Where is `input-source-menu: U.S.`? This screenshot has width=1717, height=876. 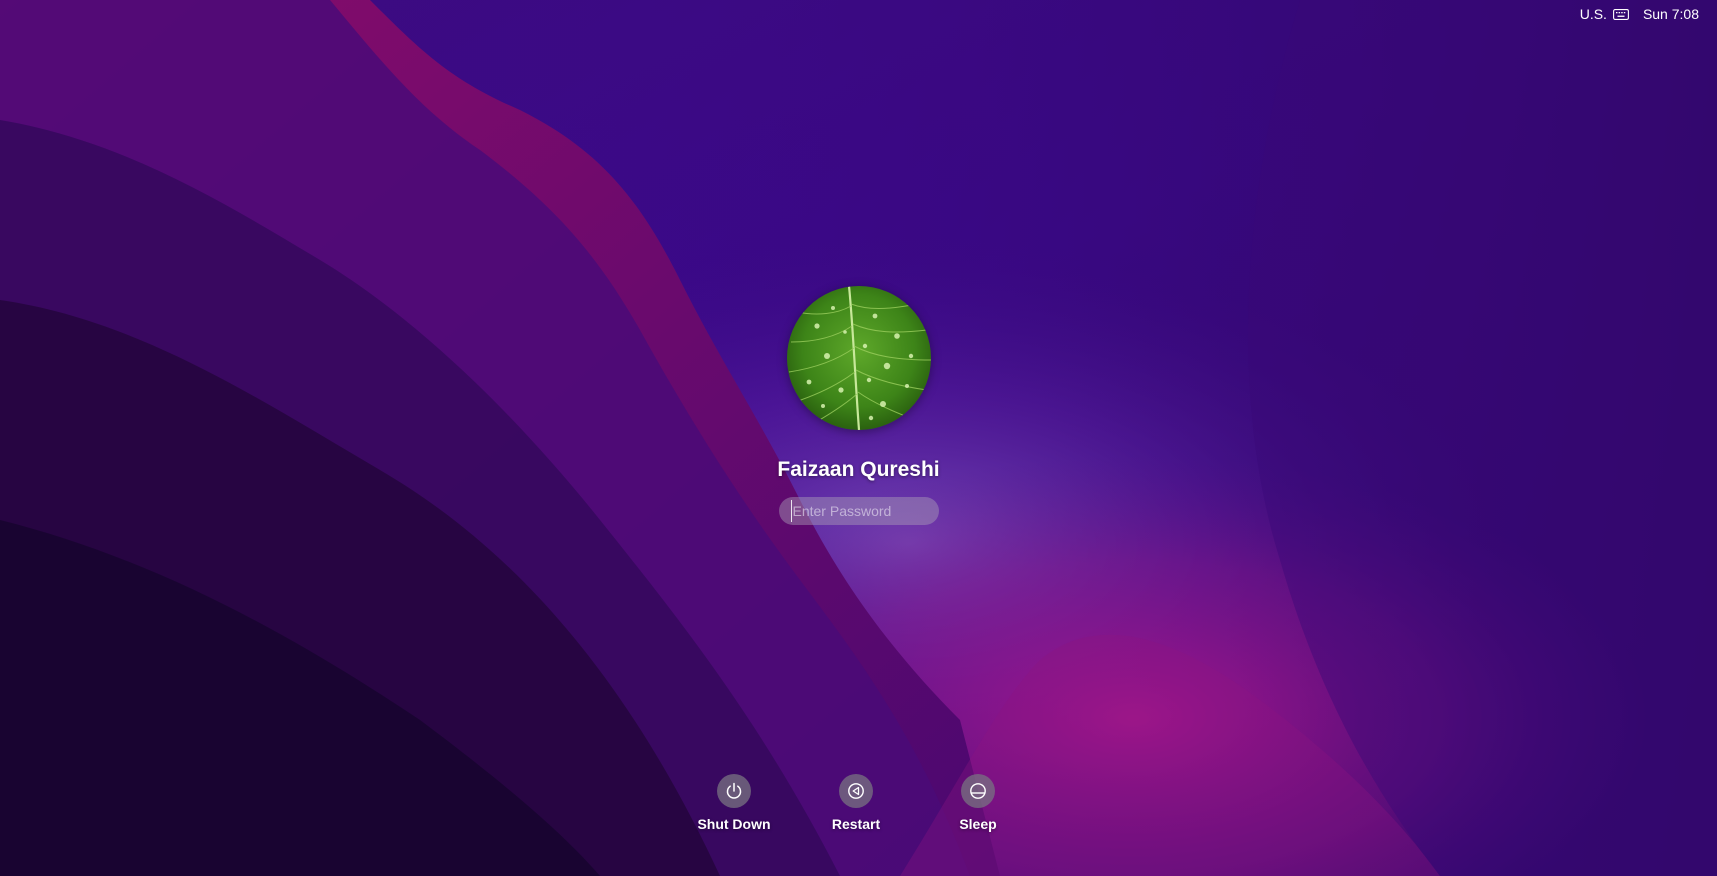
input-source-menu: U.S. is located at coordinates (1604, 14).